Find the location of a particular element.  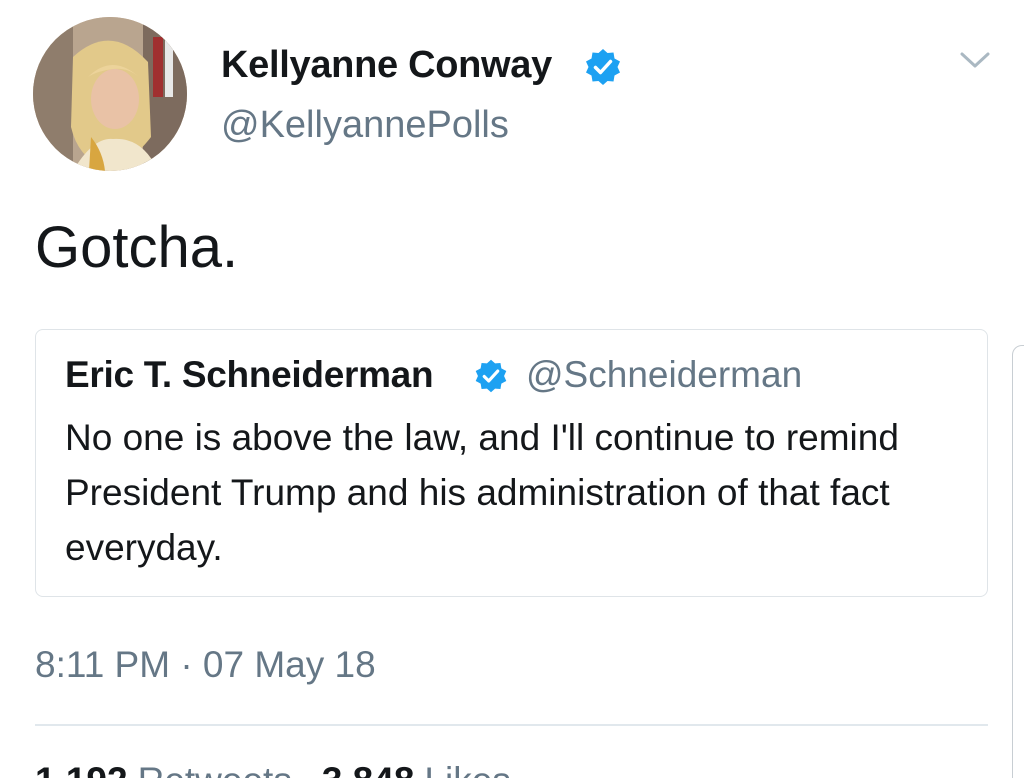

likes-count: 3,848 is located at coordinates (368, 769).